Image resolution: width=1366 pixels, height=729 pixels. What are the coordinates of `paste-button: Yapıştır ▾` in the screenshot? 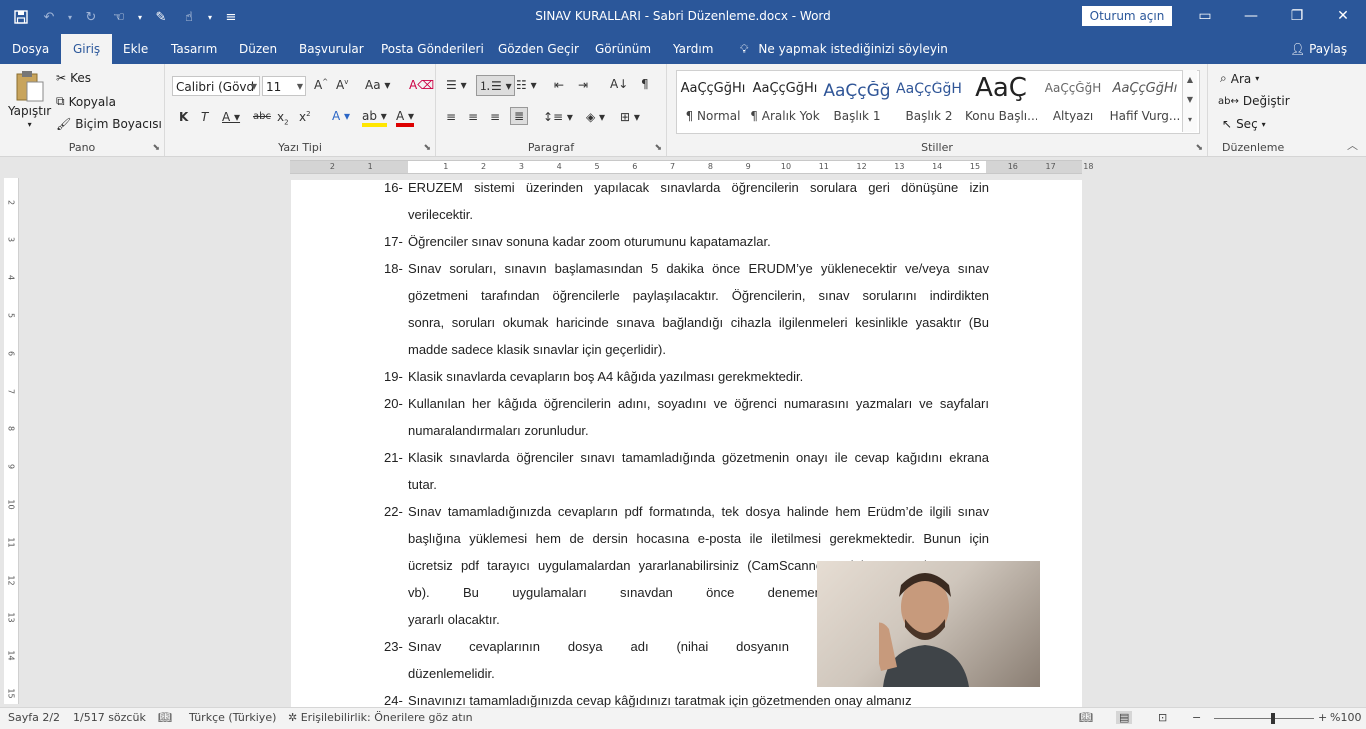 It's located at (29, 99).